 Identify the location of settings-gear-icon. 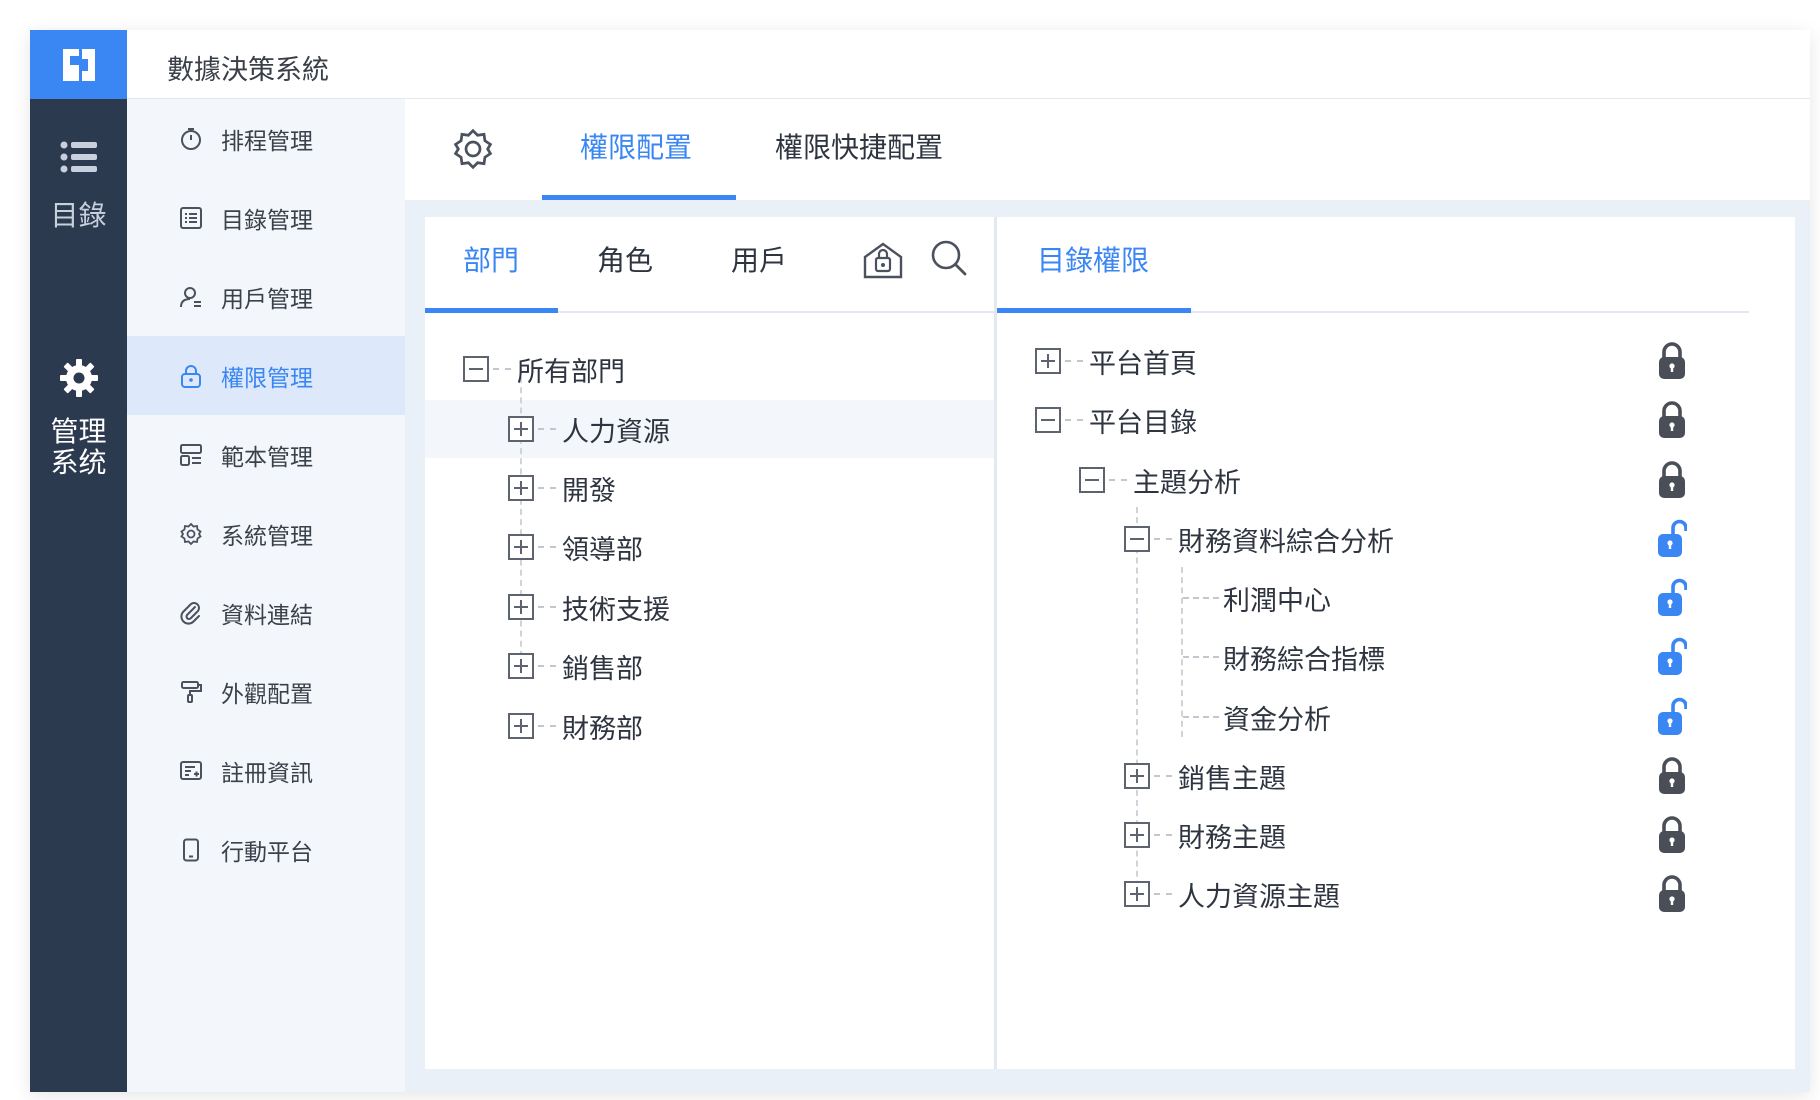
(473, 151).